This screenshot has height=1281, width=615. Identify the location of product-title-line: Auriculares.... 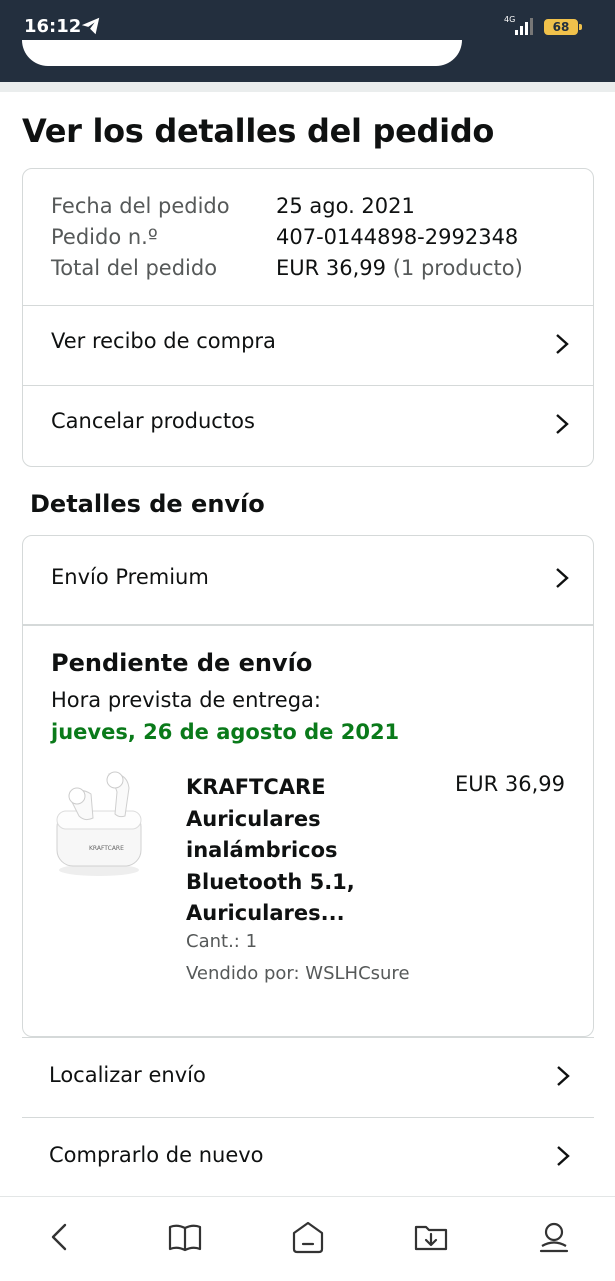
(265, 913).